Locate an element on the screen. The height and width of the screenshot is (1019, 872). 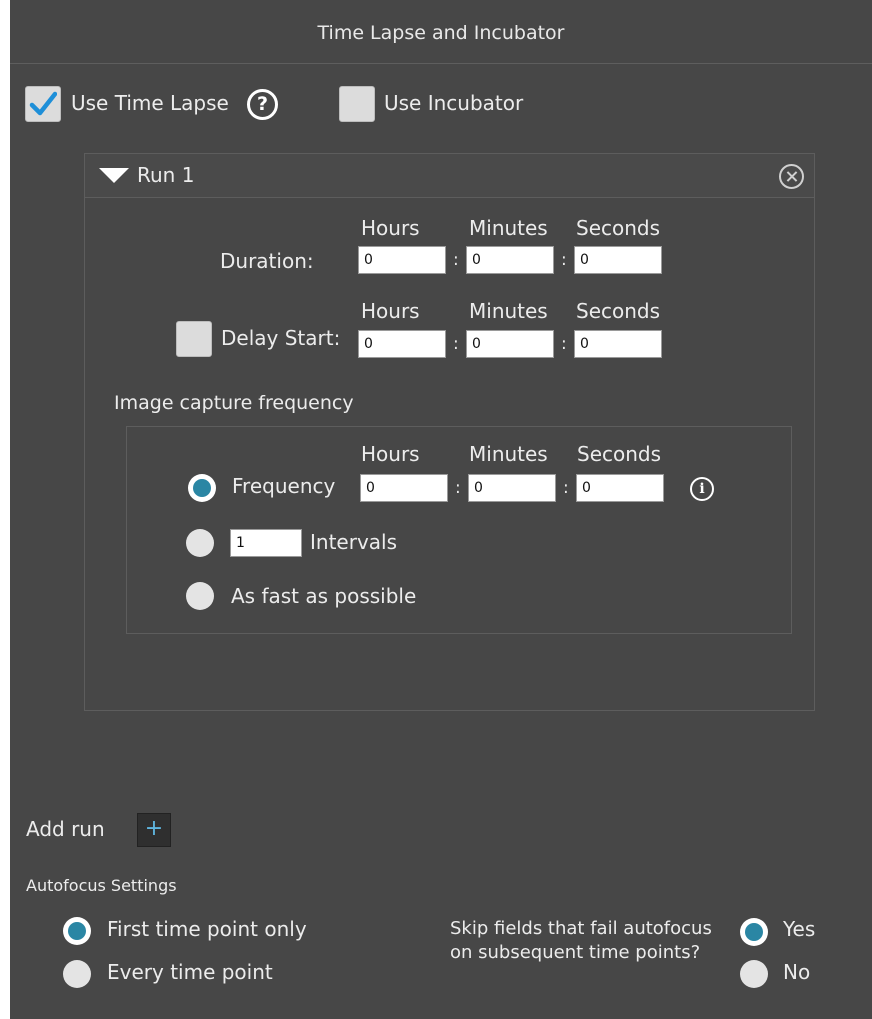
frequency-minutes-input: 0 is located at coordinates (512, 488).